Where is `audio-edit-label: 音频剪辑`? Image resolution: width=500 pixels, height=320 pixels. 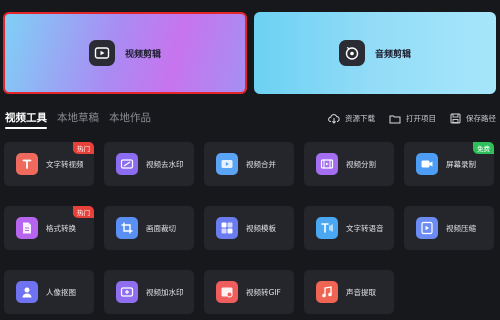 audio-edit-label: 音频剪辑 is located at coordinates (392, 54).